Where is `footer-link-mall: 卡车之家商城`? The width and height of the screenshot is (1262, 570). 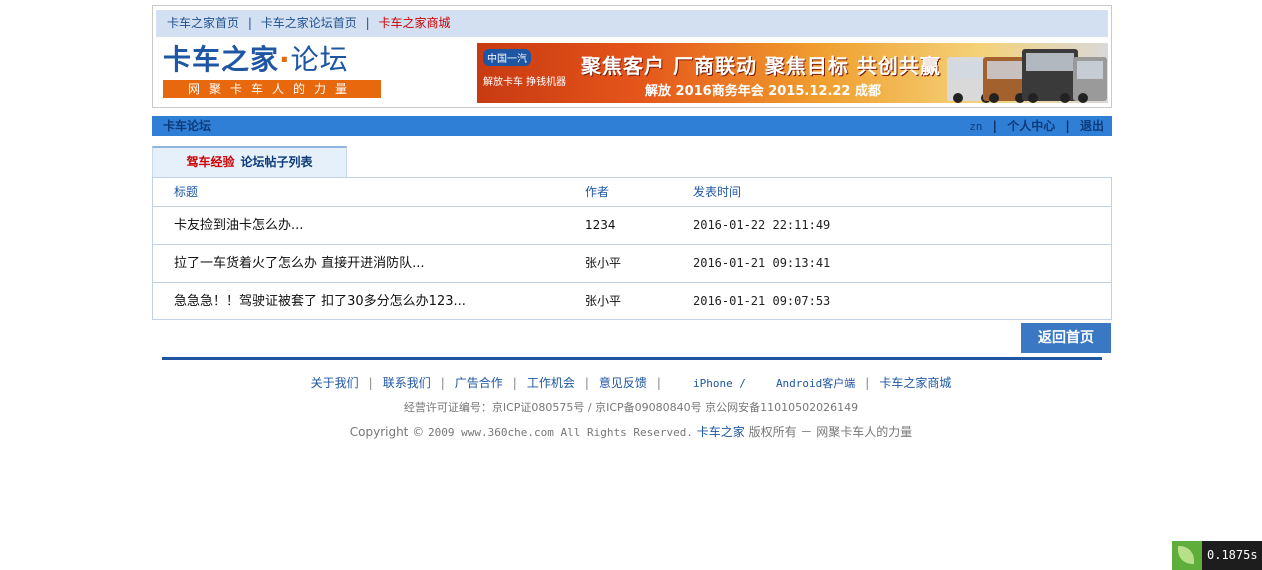
footer-link-mall: 卡车之家商城 is located at coordinates (915, 383).